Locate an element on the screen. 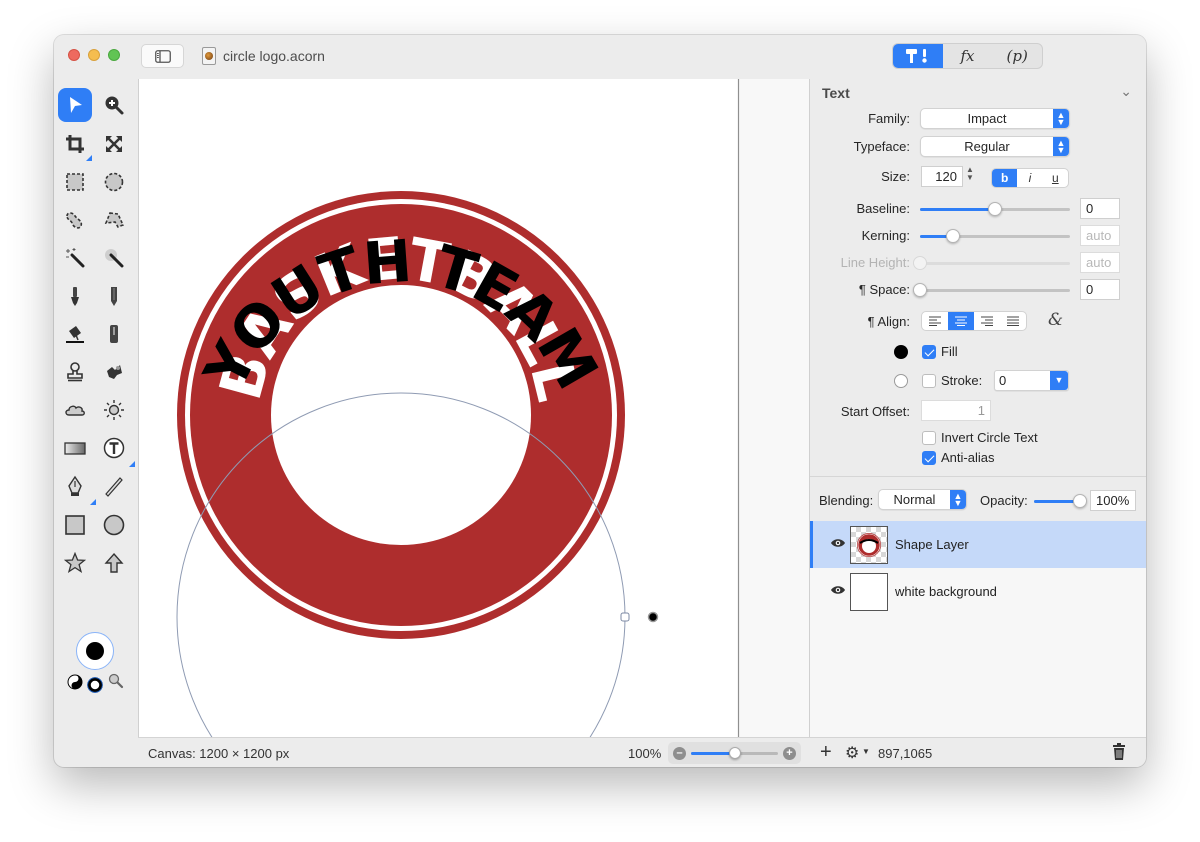 The height and width of the screenshot is (842, 1200). baseline-slider is located at coordinates (995, 209).